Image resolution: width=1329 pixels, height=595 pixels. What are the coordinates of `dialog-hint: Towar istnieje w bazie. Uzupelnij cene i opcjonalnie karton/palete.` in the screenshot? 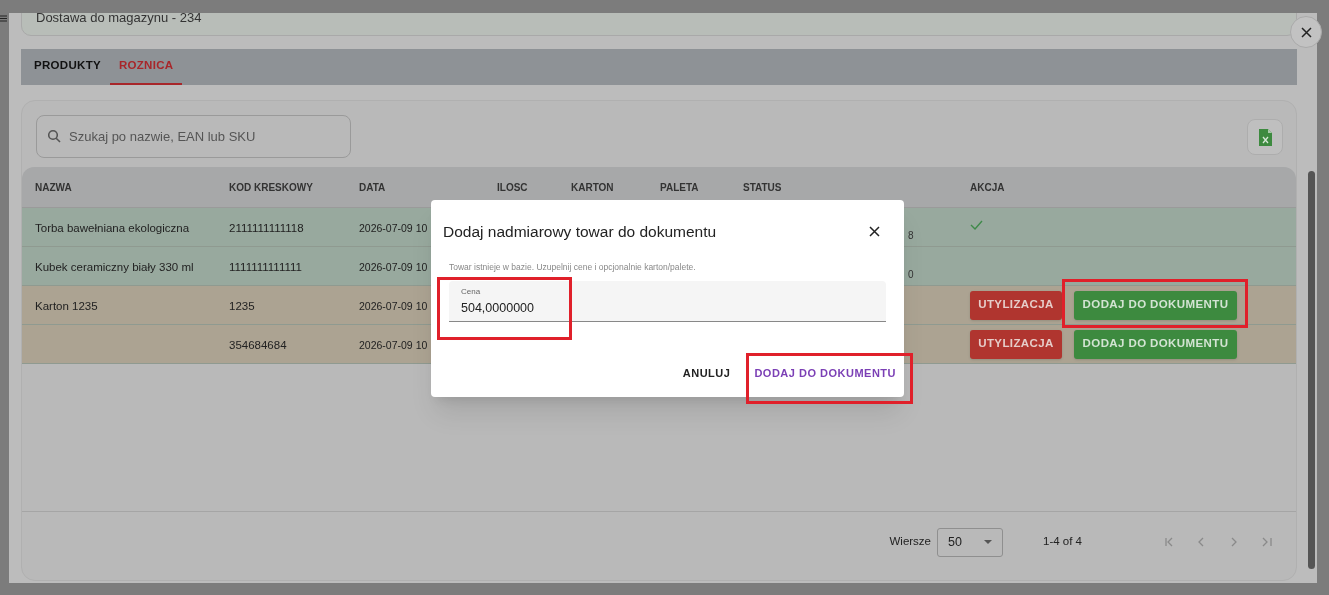 It's located at (573, 267).